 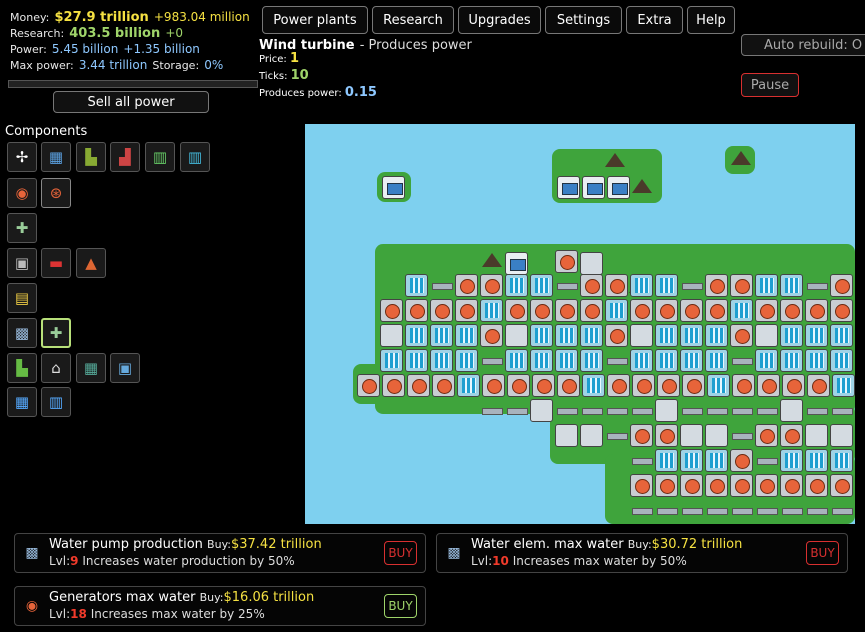 What do you see at coordinates (56, 402) in the screenshot?
I see `bank-icon: ▥` at bounding box center [56, 402].